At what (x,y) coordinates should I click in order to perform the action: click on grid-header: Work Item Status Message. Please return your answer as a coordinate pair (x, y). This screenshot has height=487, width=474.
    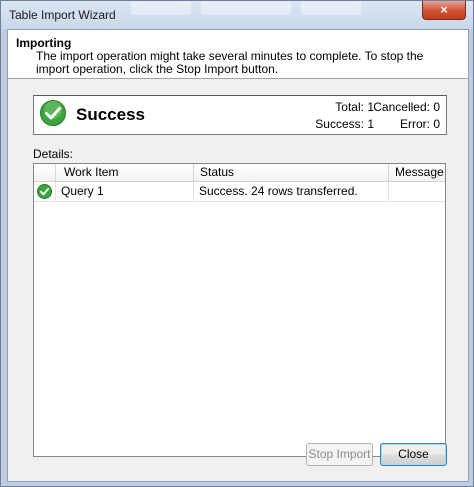
    Looking at the image, I should click on (239, 173).